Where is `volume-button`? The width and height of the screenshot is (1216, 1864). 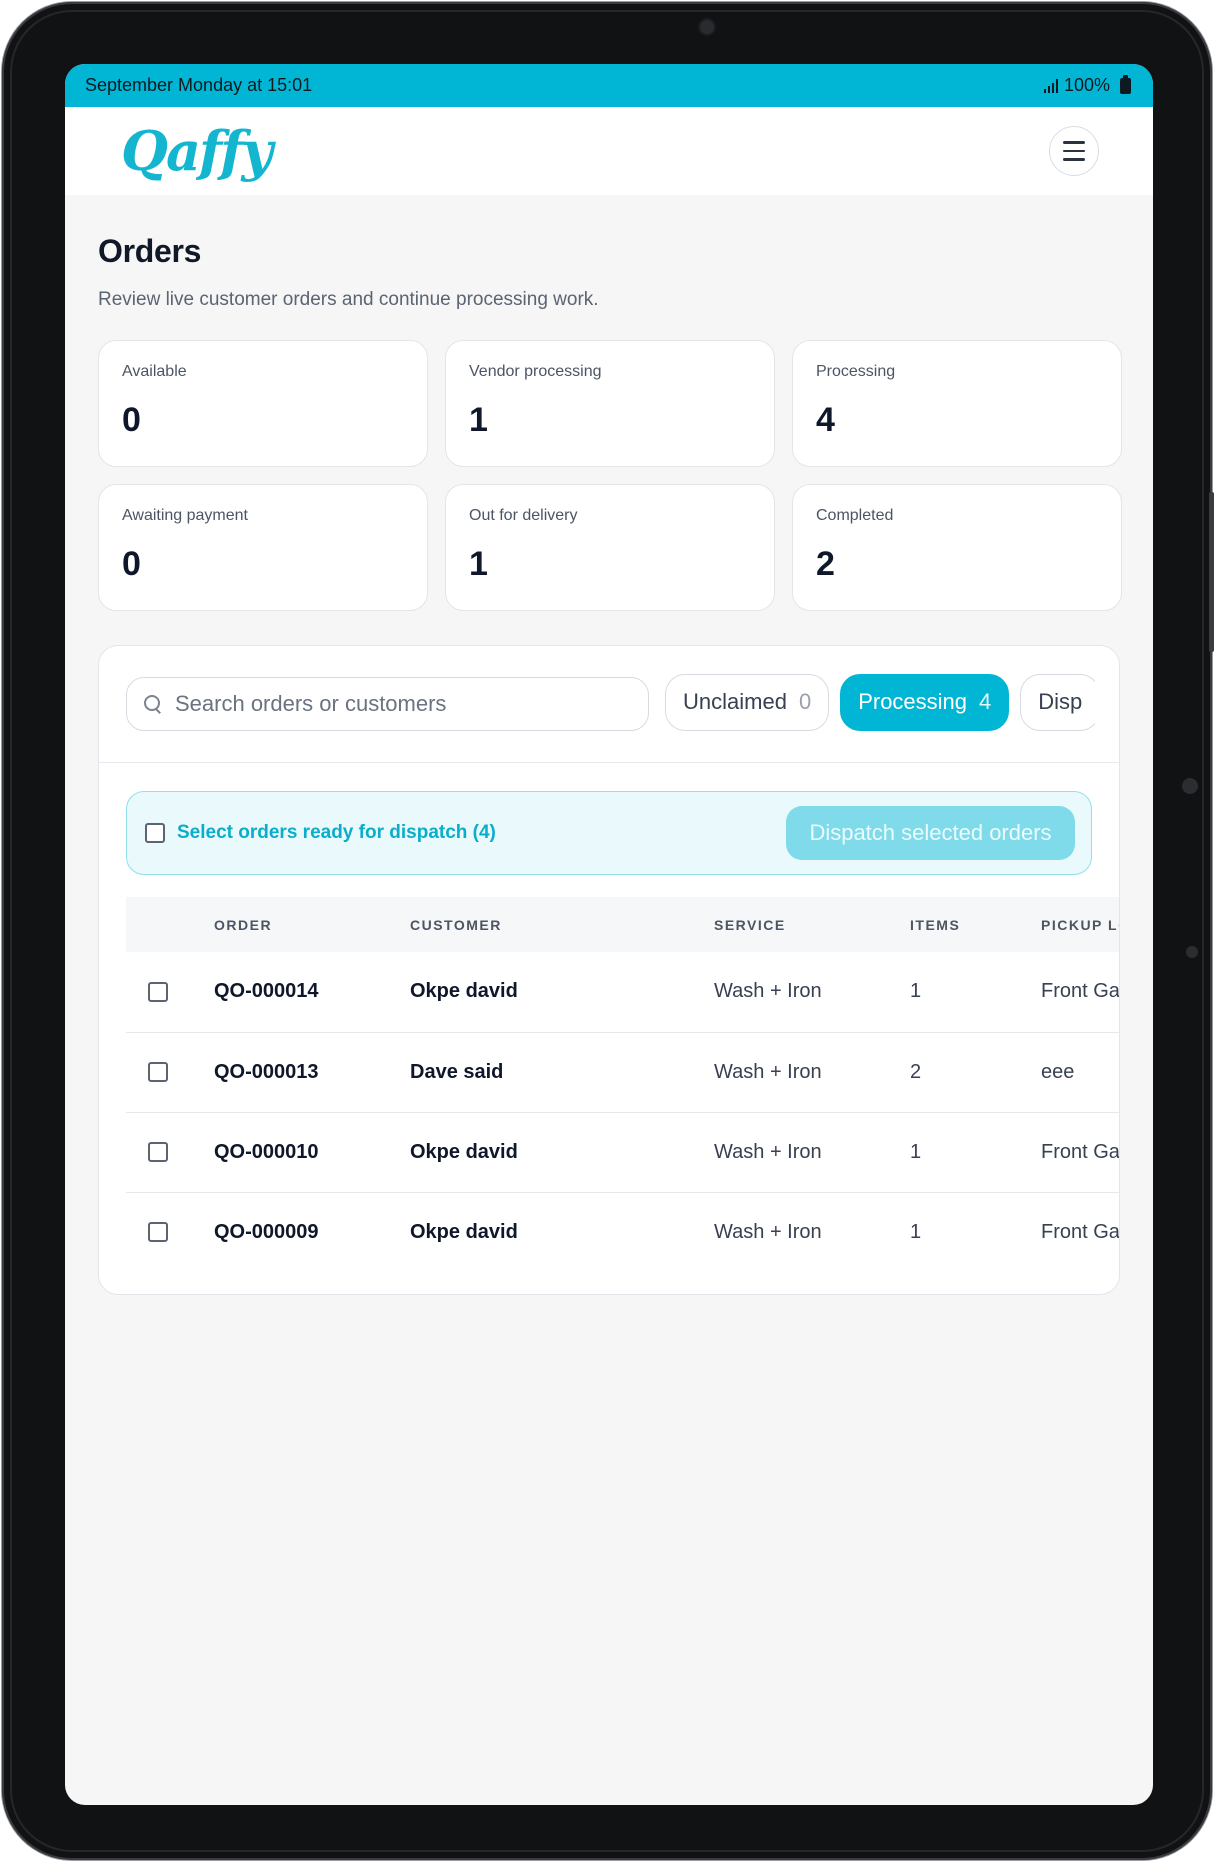
volume-button is located at coordinates (1211, 572).